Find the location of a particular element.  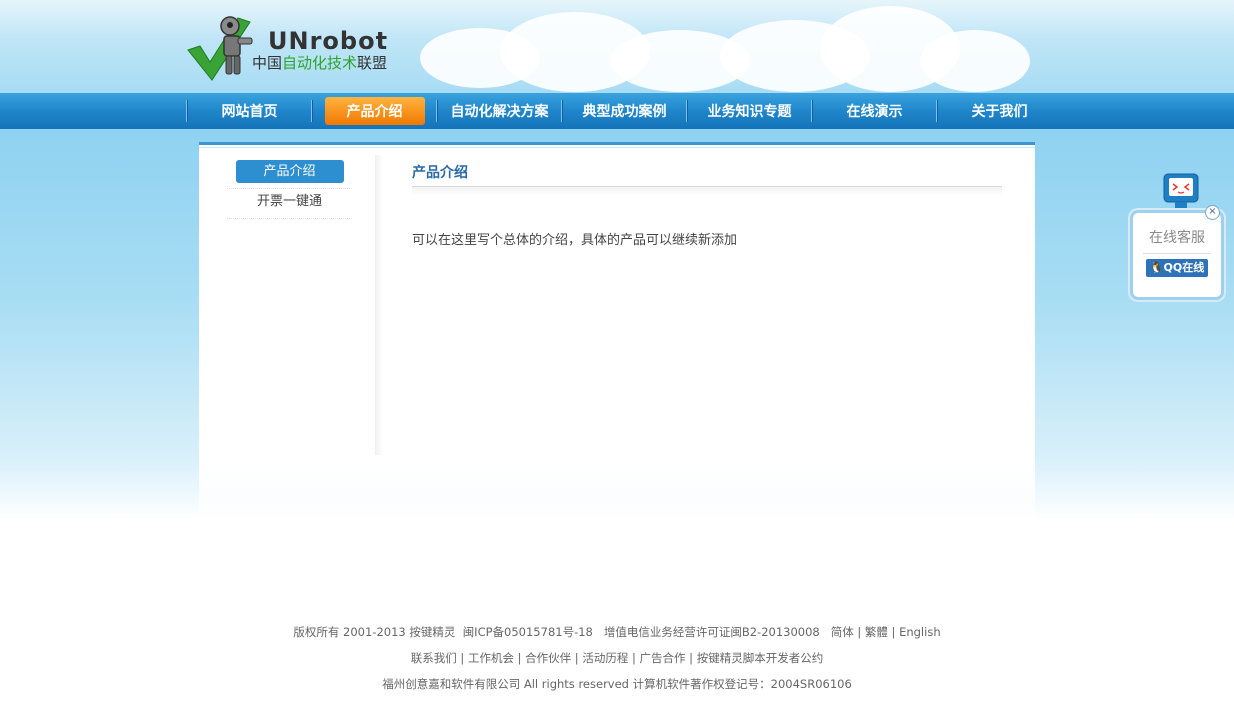

footer-icp-link: 闽ICP备05015781号-18 is located at coordinates (528, 632).